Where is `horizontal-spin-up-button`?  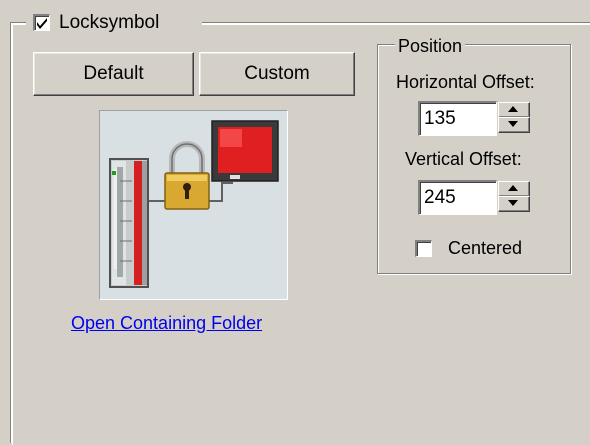 horizontal-spin-up-button is located at coordinates (514, 110).